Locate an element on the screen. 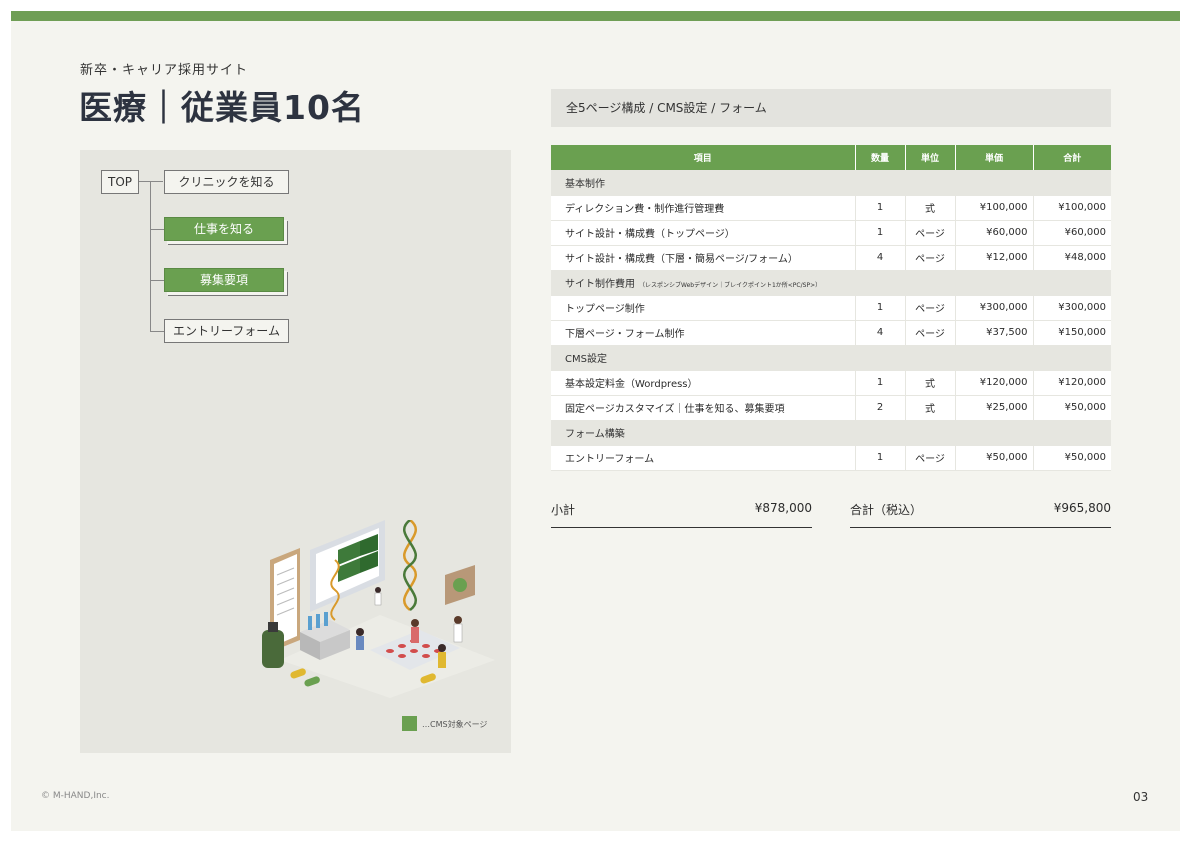 This screenshot has height=842, width=1191. cell-price: ¥37,500 is located at coordinates (994, 333).